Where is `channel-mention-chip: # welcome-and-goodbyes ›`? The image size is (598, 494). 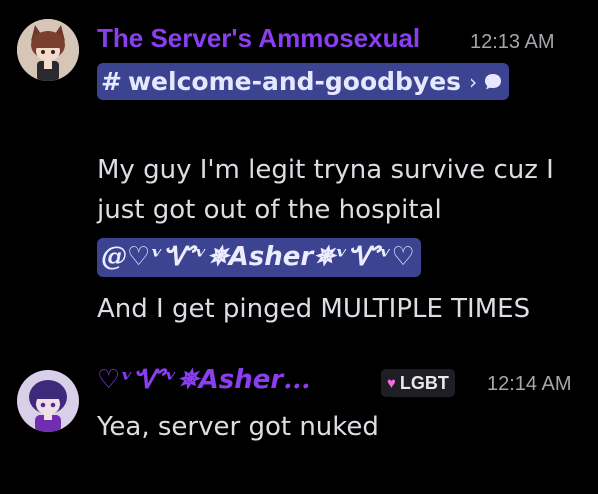
channel-mention-chip: # welcome-and-goodbyes › is located at coordinates (303, 81).